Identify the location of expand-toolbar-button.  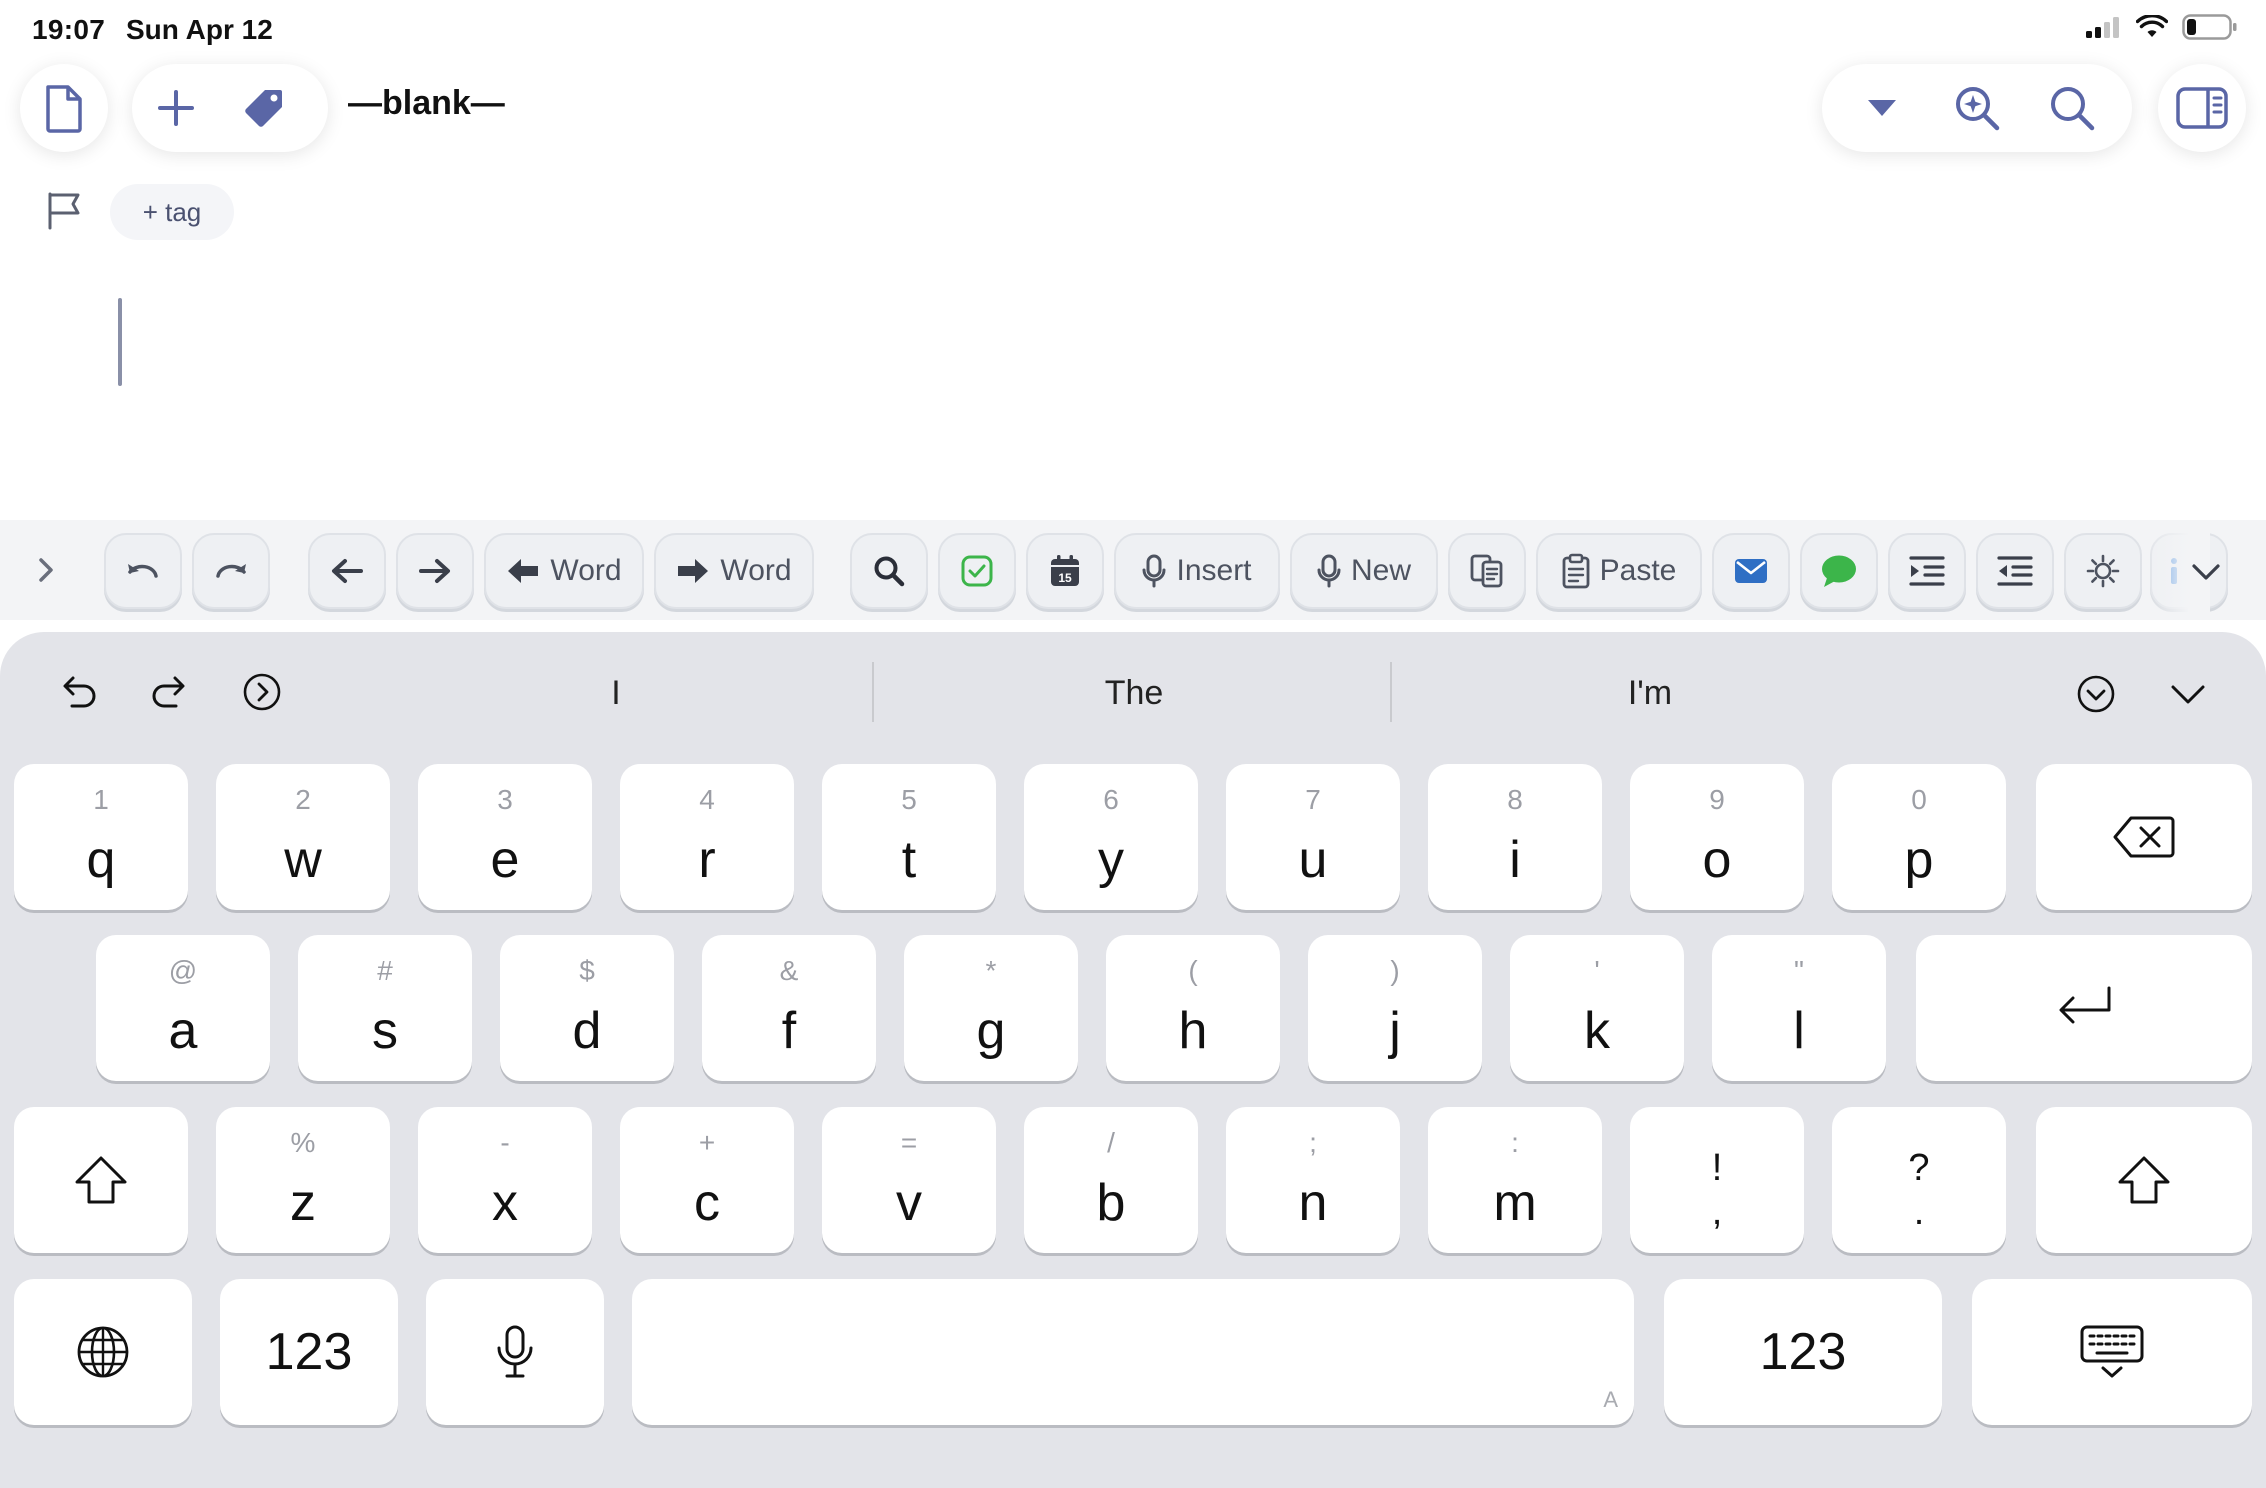
(46, 572).